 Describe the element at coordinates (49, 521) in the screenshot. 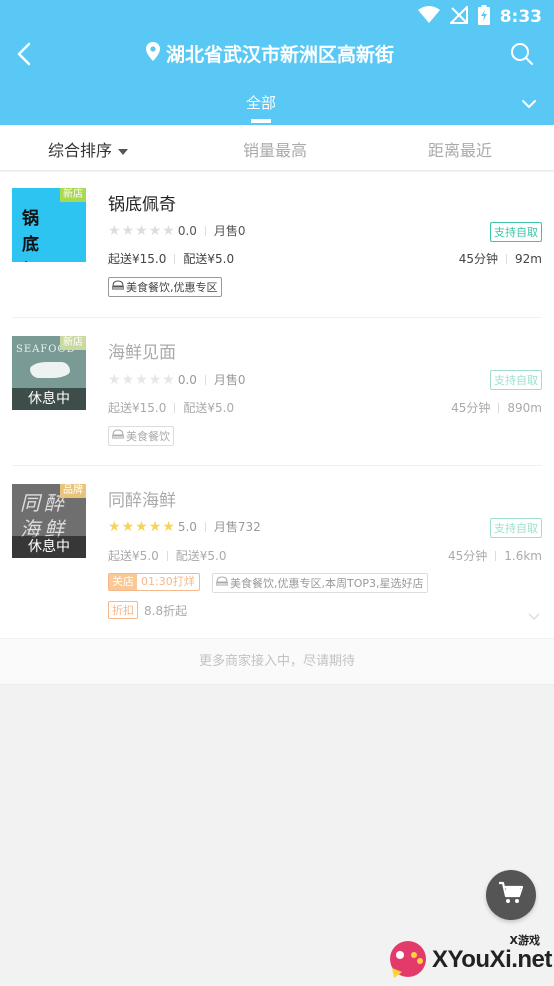

I see `shop-thumbnail: 同醉 海鲜 品牌 休息中` at that location.